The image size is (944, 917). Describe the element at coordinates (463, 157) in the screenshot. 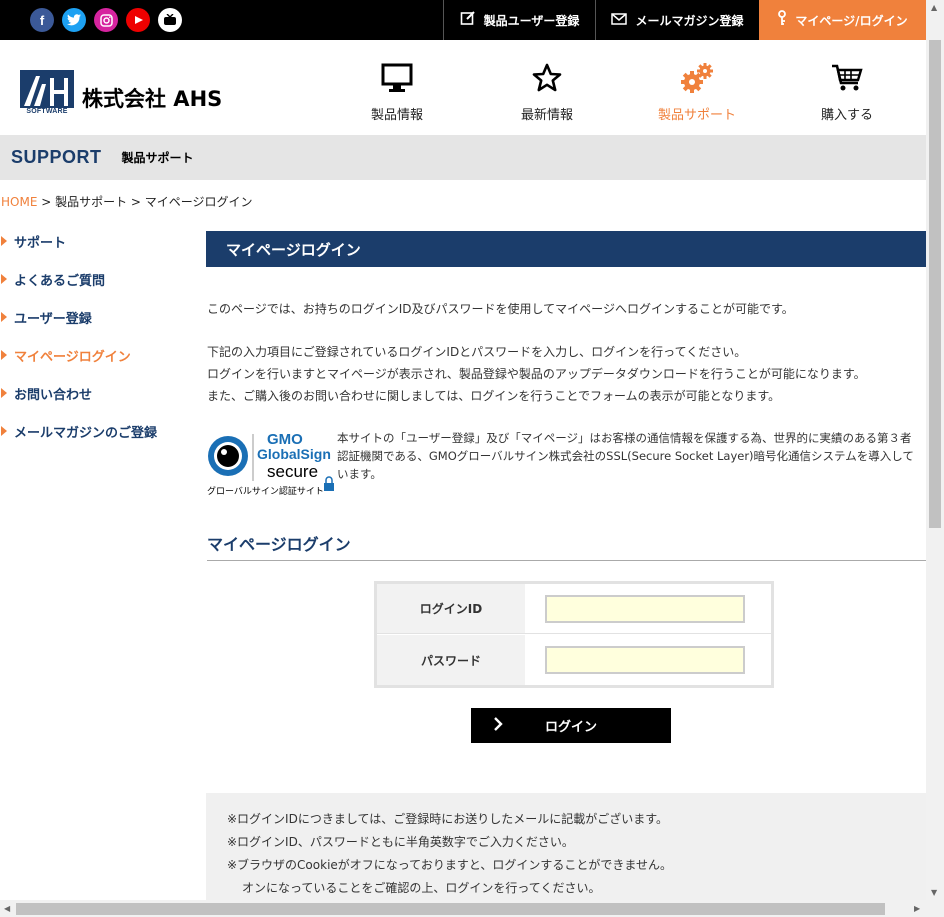

I see `section-band: SUPPORT 製品サポート` at that location.